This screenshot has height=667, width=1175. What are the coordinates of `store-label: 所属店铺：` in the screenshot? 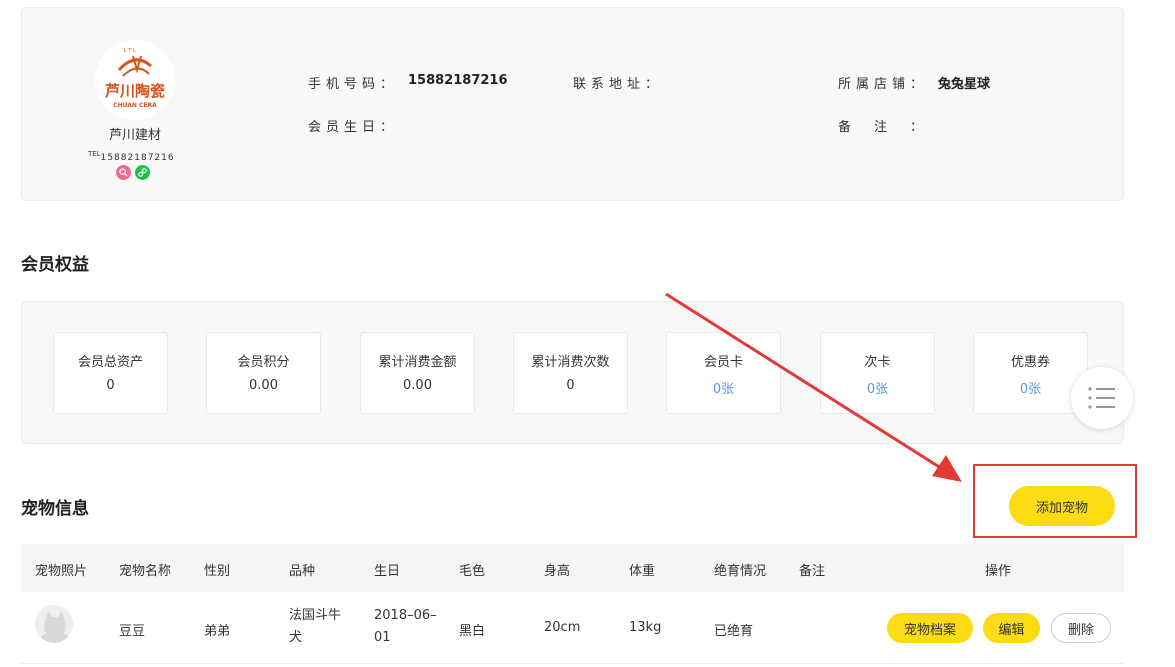 It's located at (883, 84).